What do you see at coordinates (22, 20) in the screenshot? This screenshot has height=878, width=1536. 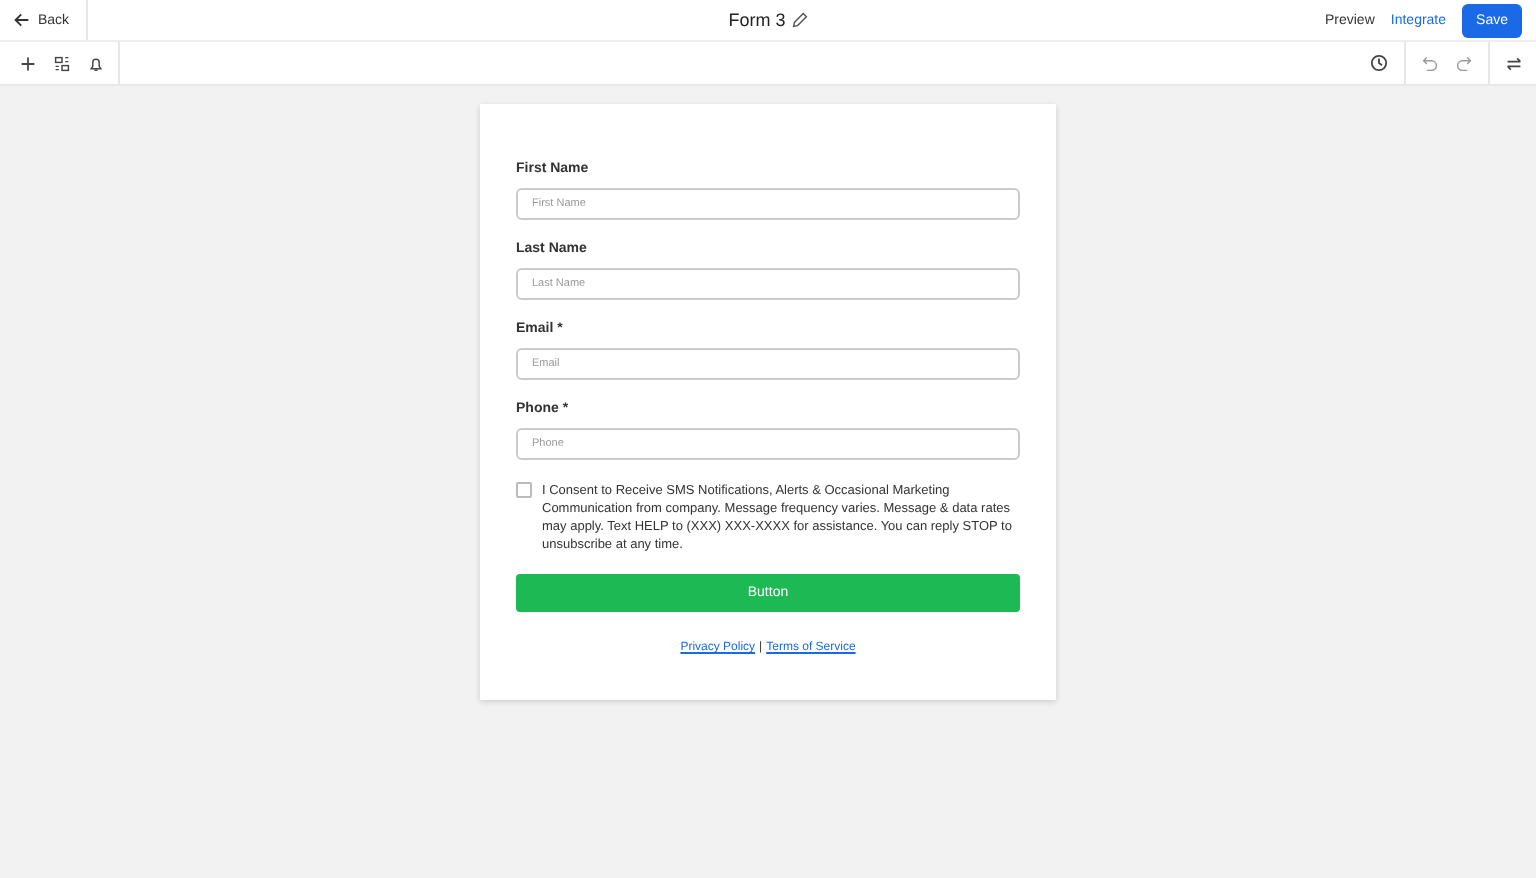 I see `back-arrow-icon` at bounding box center [22, 20].